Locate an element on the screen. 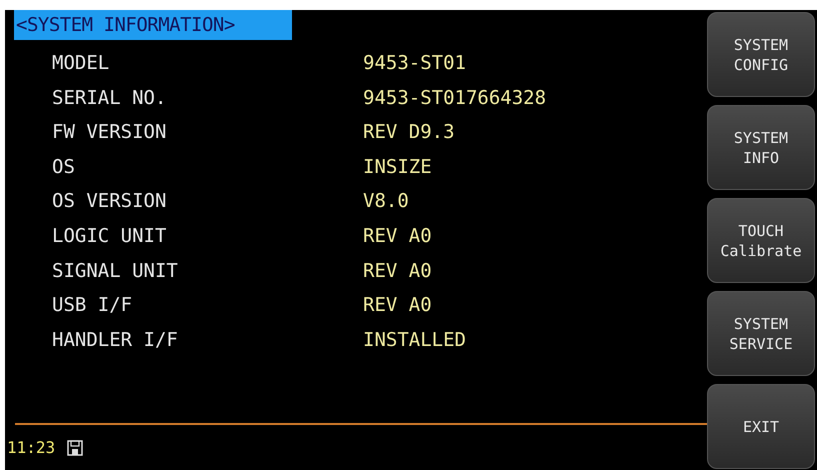  info-label: SERIAL NO. is located at coordinates (110, 98).